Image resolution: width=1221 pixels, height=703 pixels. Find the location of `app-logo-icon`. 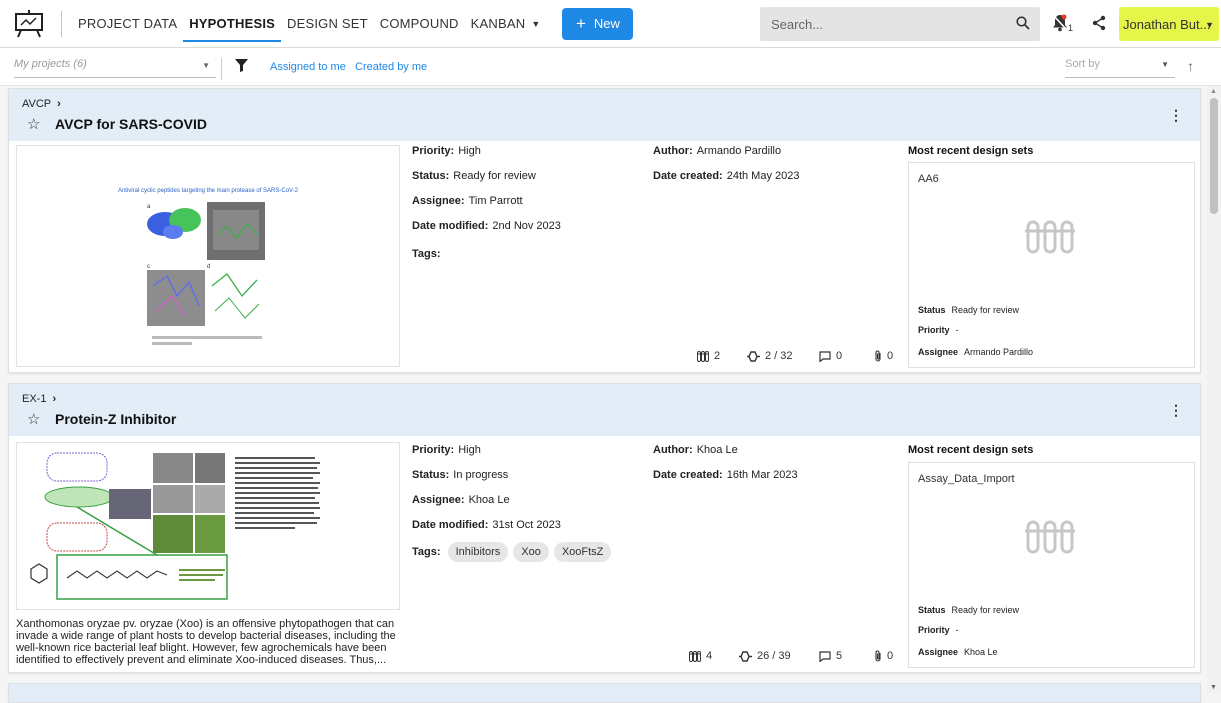

app-logo-icon is located at coordinates (29, 24).